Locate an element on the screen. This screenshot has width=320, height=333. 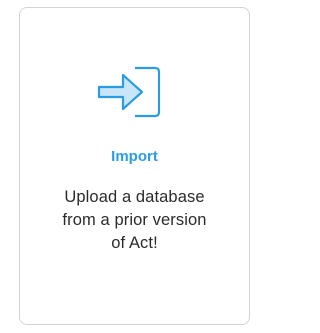
description-line: from a prior version is located at coordinates (134, 220).